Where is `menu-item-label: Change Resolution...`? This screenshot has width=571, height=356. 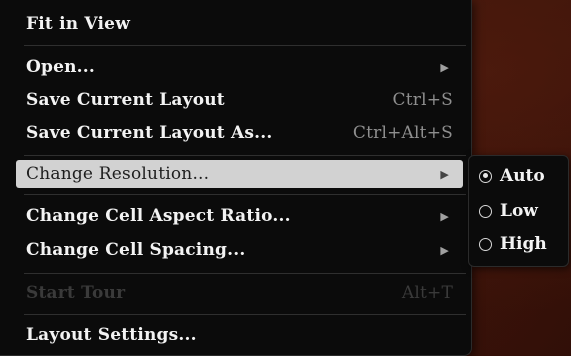 menu-item-label: Change Resolution... is located at coordinates (118, 174).